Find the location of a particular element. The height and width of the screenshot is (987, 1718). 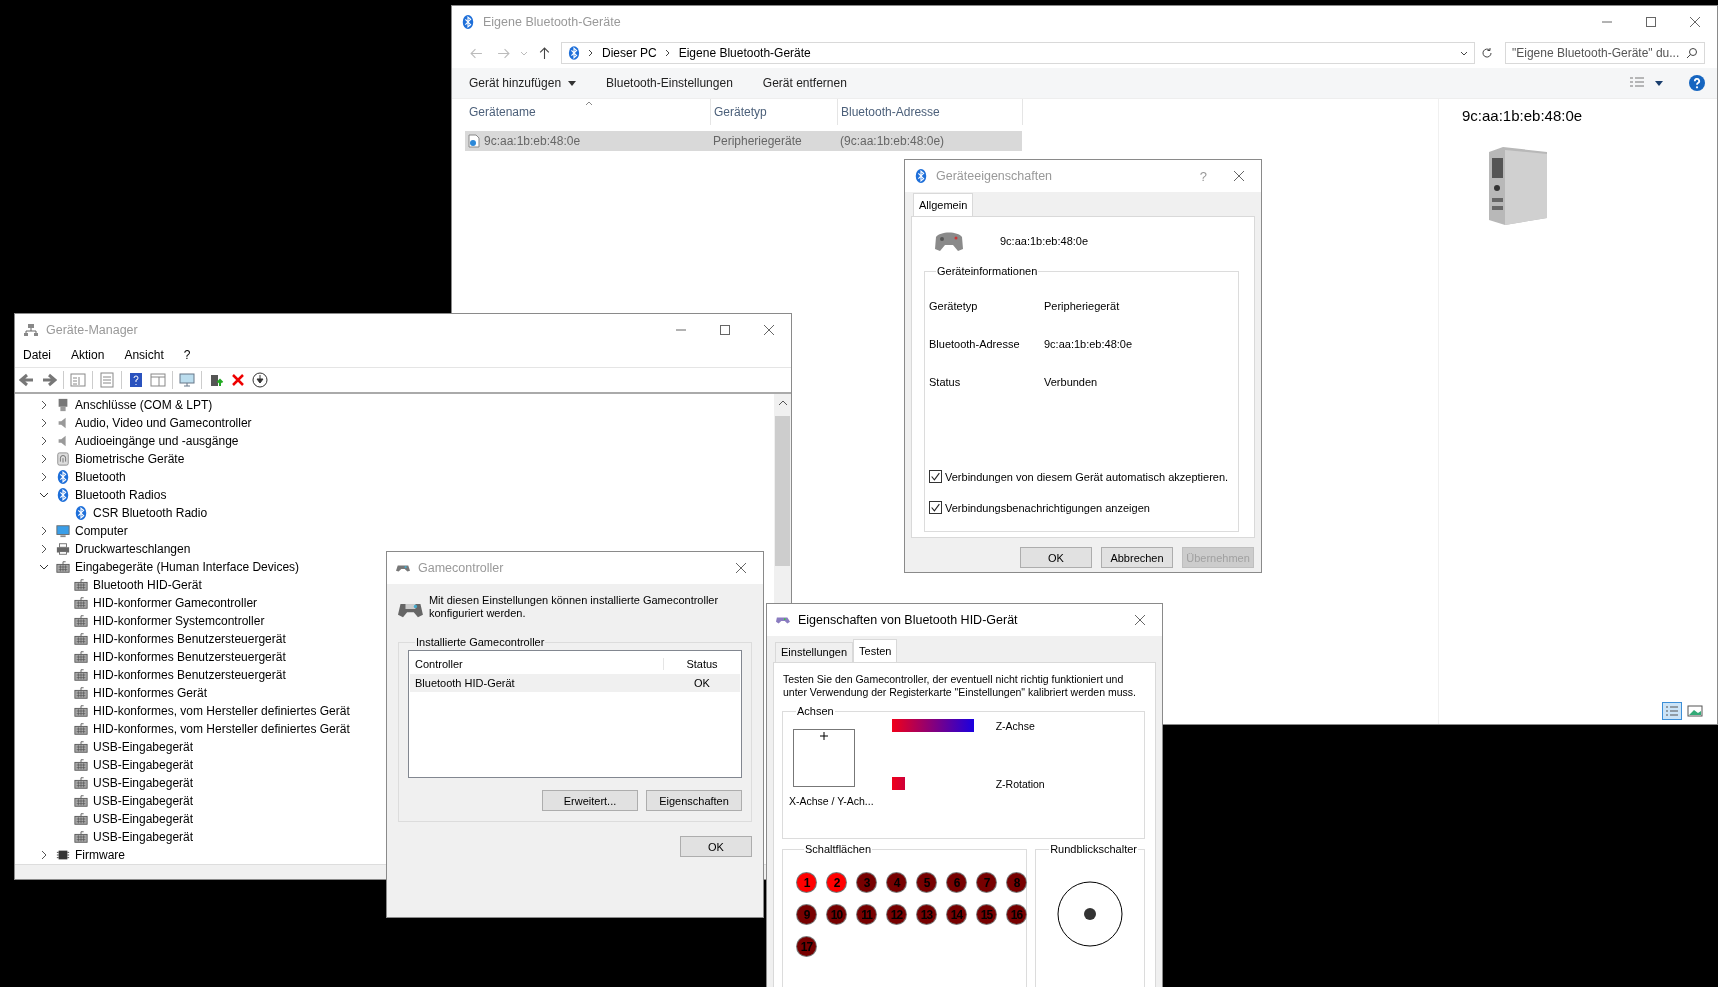

column-header: Controller is located at coordinates (537, 664).